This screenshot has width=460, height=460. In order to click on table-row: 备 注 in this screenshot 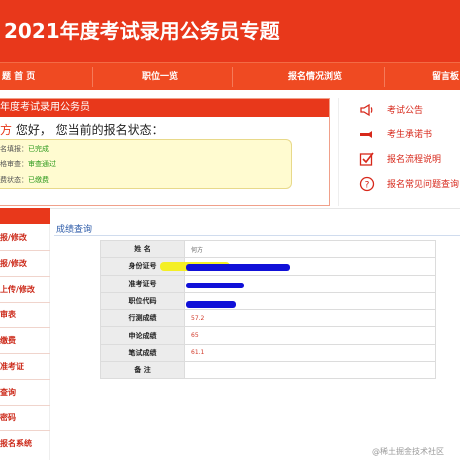, I will do `click(268, 370)`.